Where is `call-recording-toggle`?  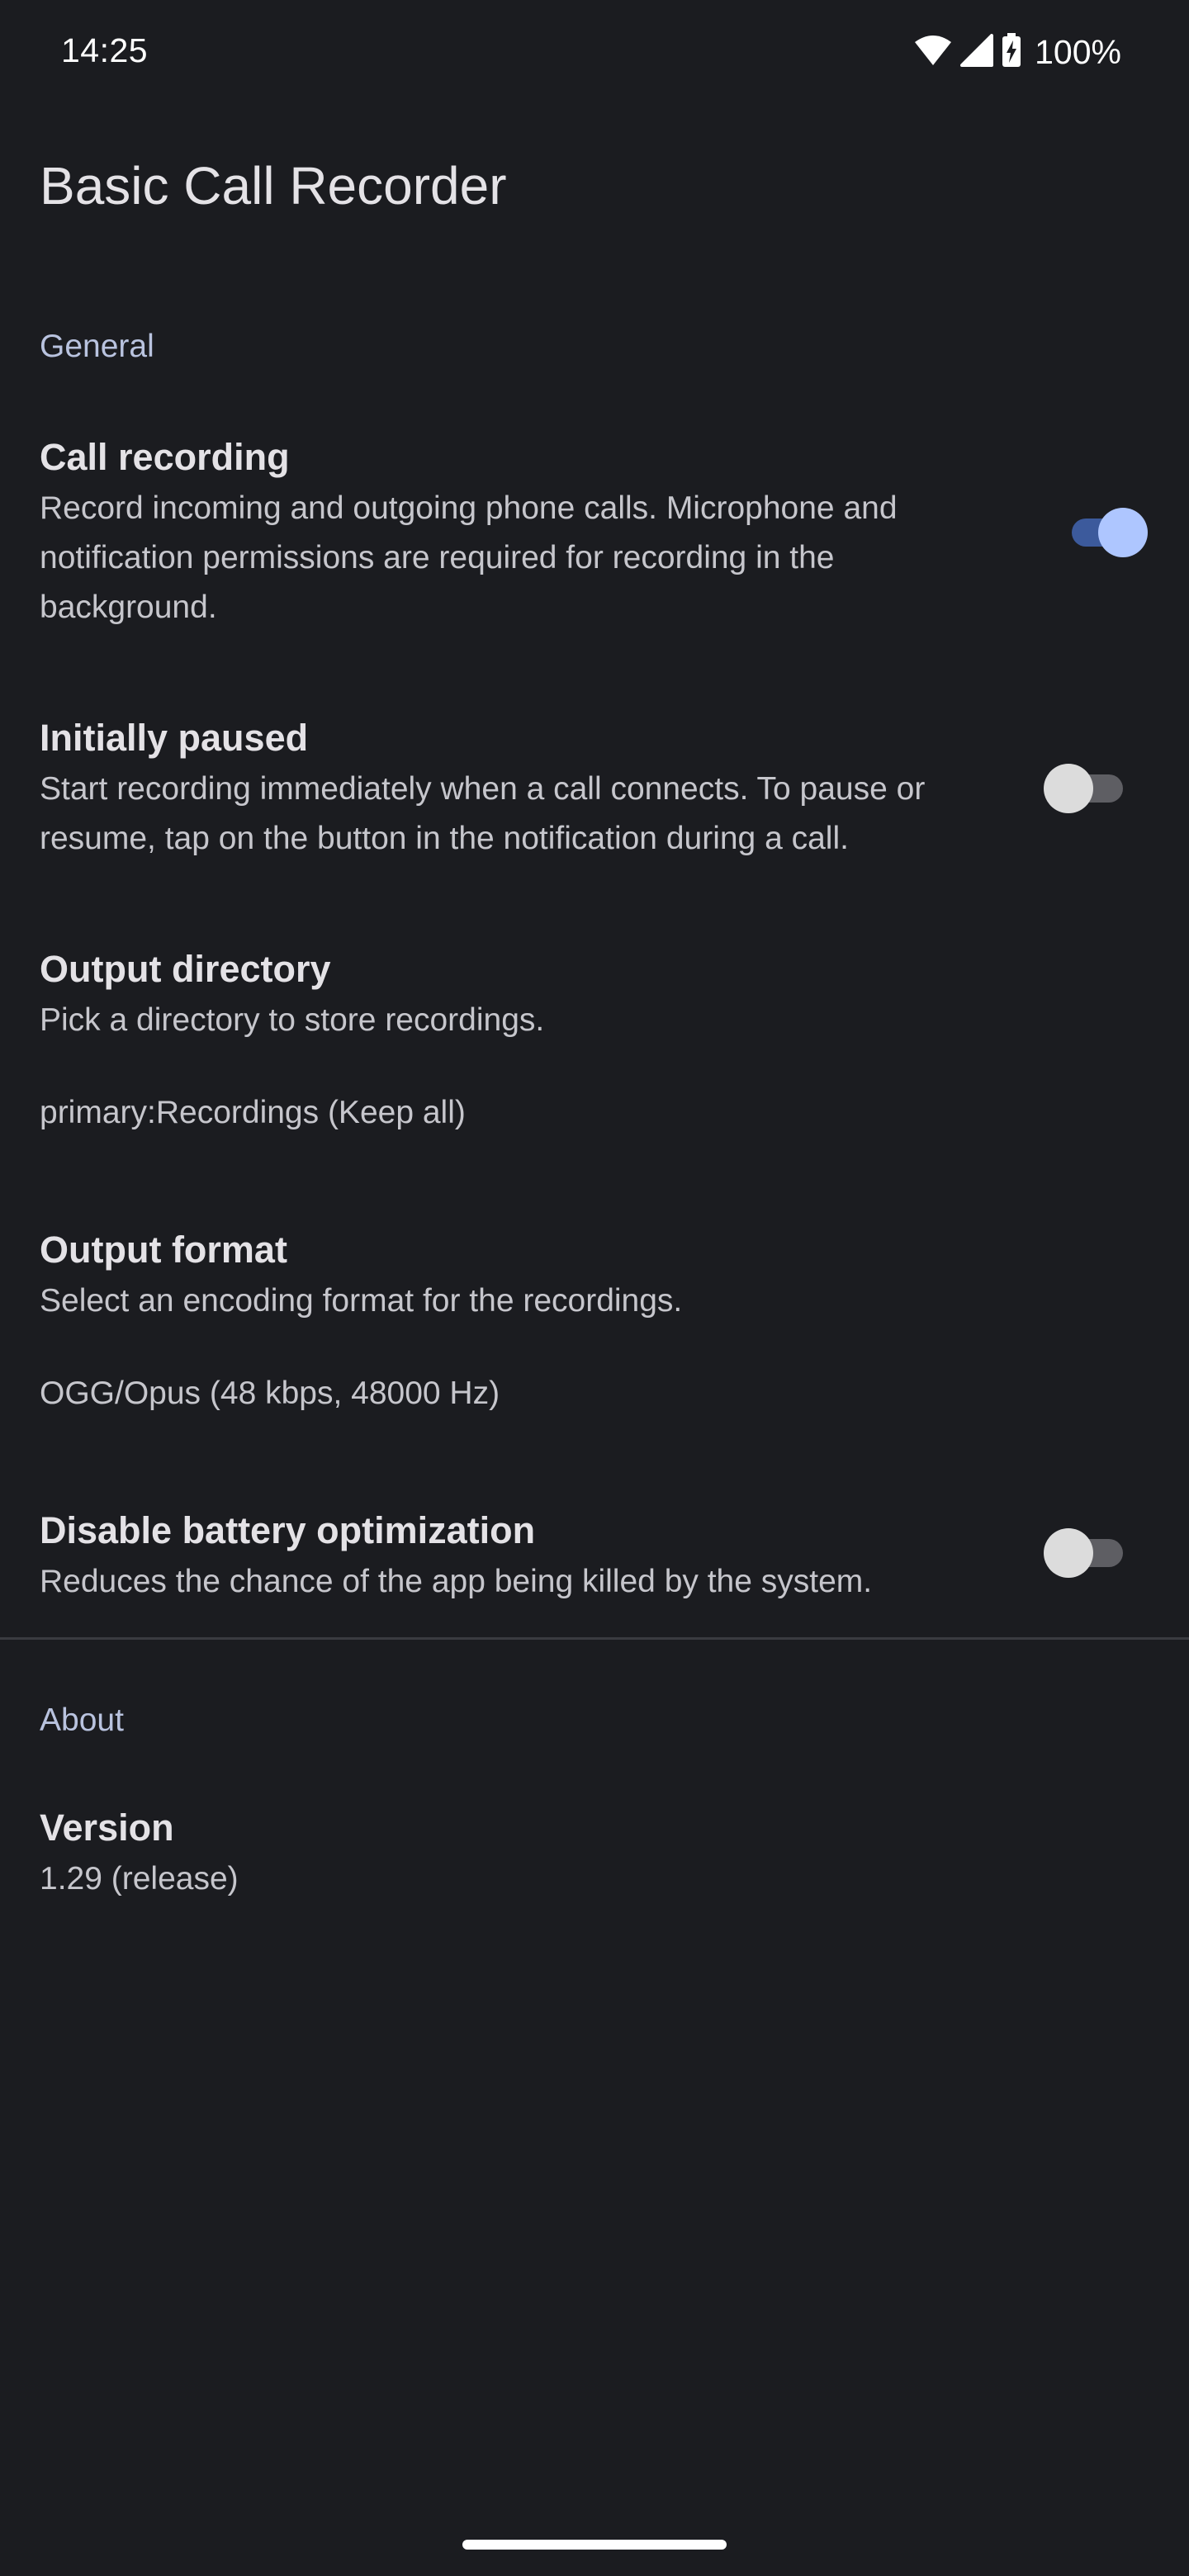 call-recording-toggle is located at coordinates (1105, 530).